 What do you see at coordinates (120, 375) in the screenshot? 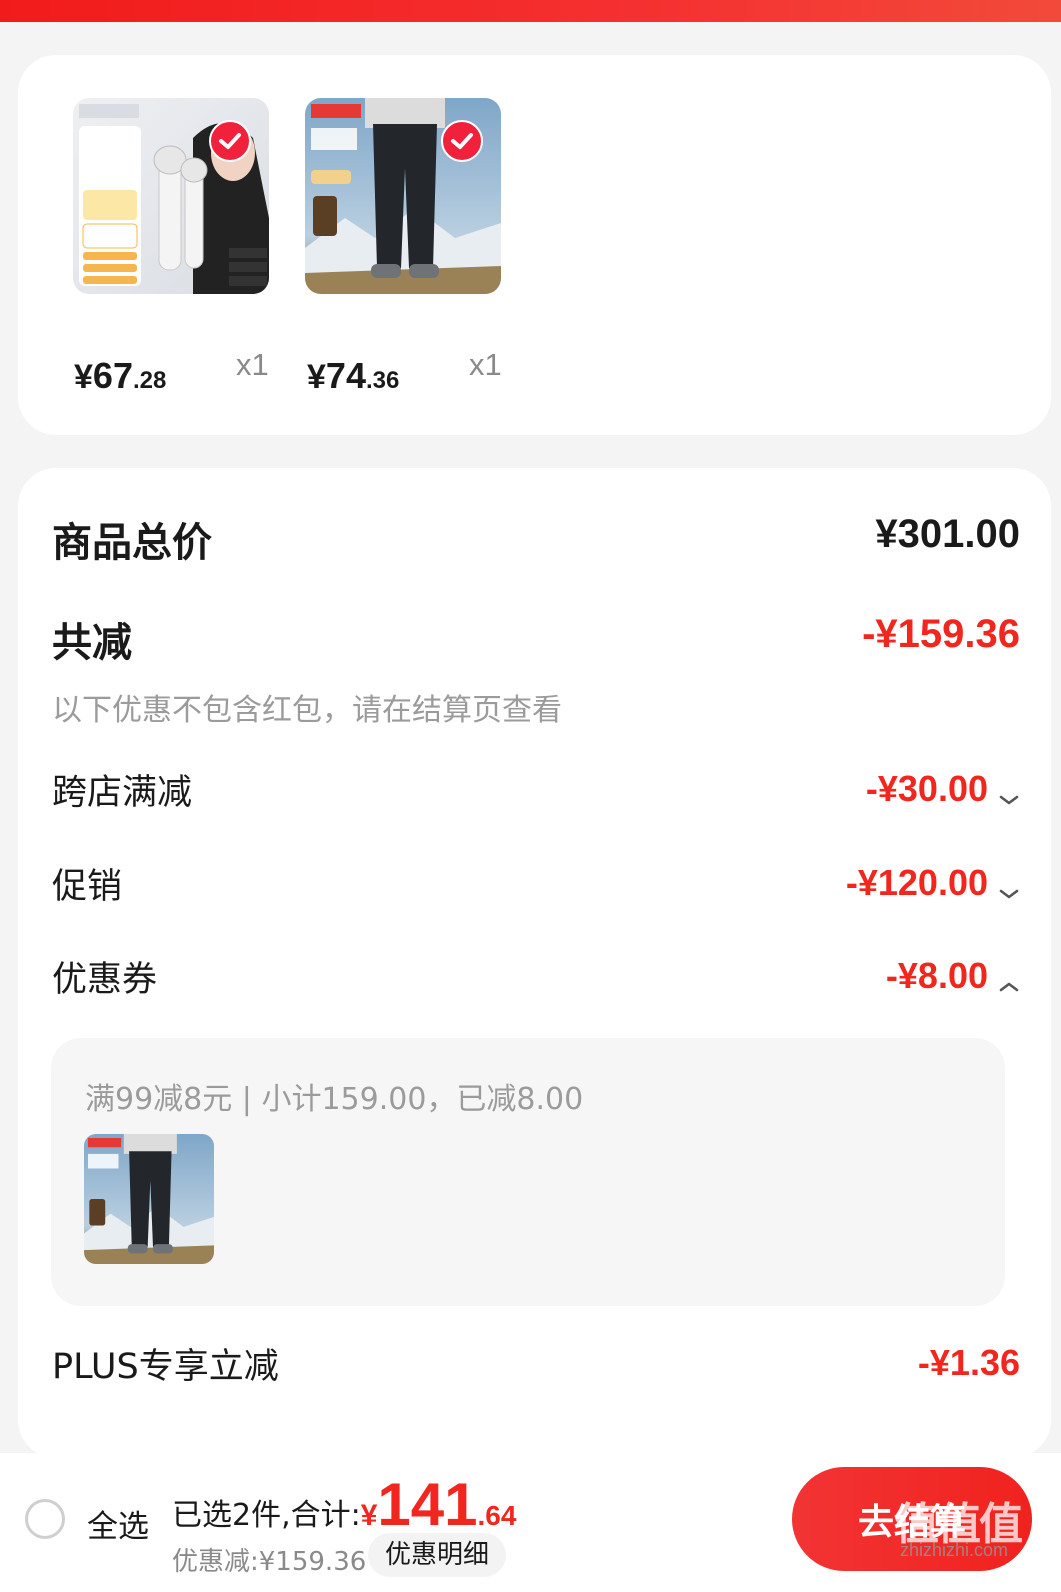
I see `product-price-1: ¥67.28` at bounding box center [120, 375].